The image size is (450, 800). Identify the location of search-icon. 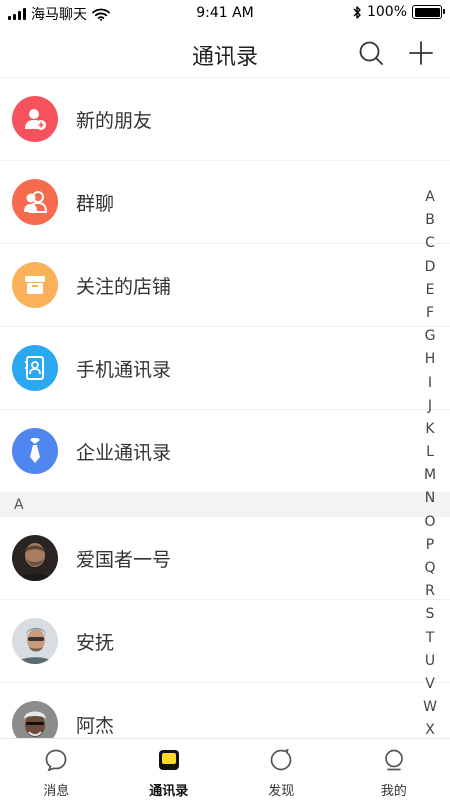
(371, 53).